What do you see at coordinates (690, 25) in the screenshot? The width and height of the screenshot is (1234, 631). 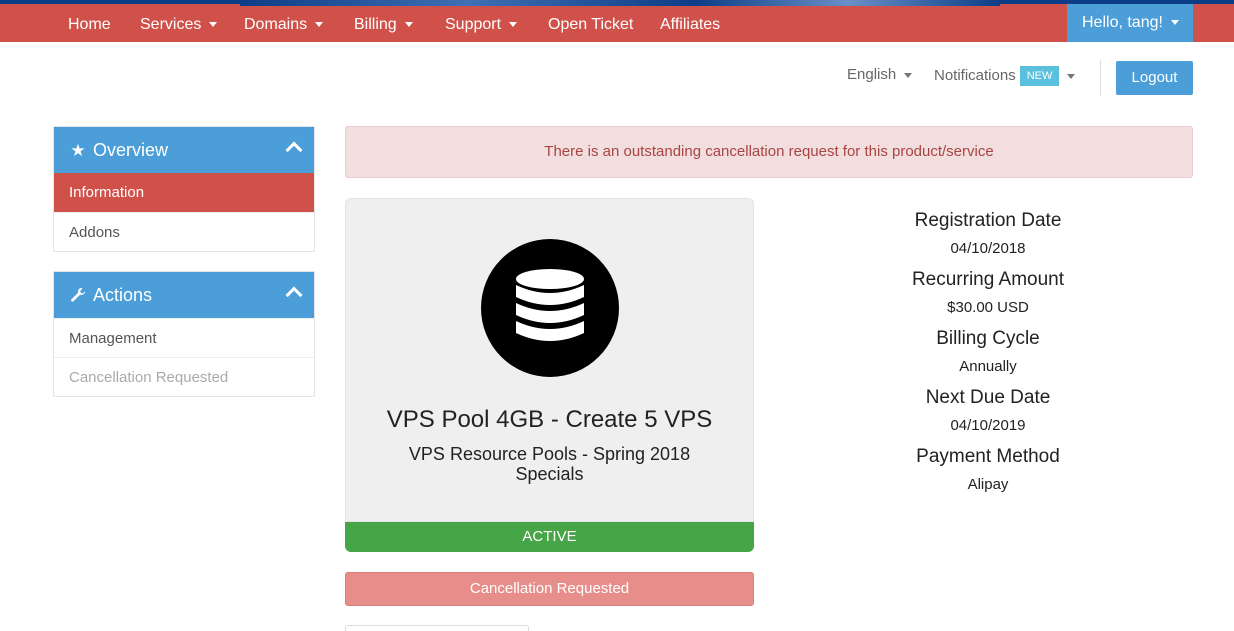 I see `nav-affiliates: Affiliates` at bounding box center [690, 25].